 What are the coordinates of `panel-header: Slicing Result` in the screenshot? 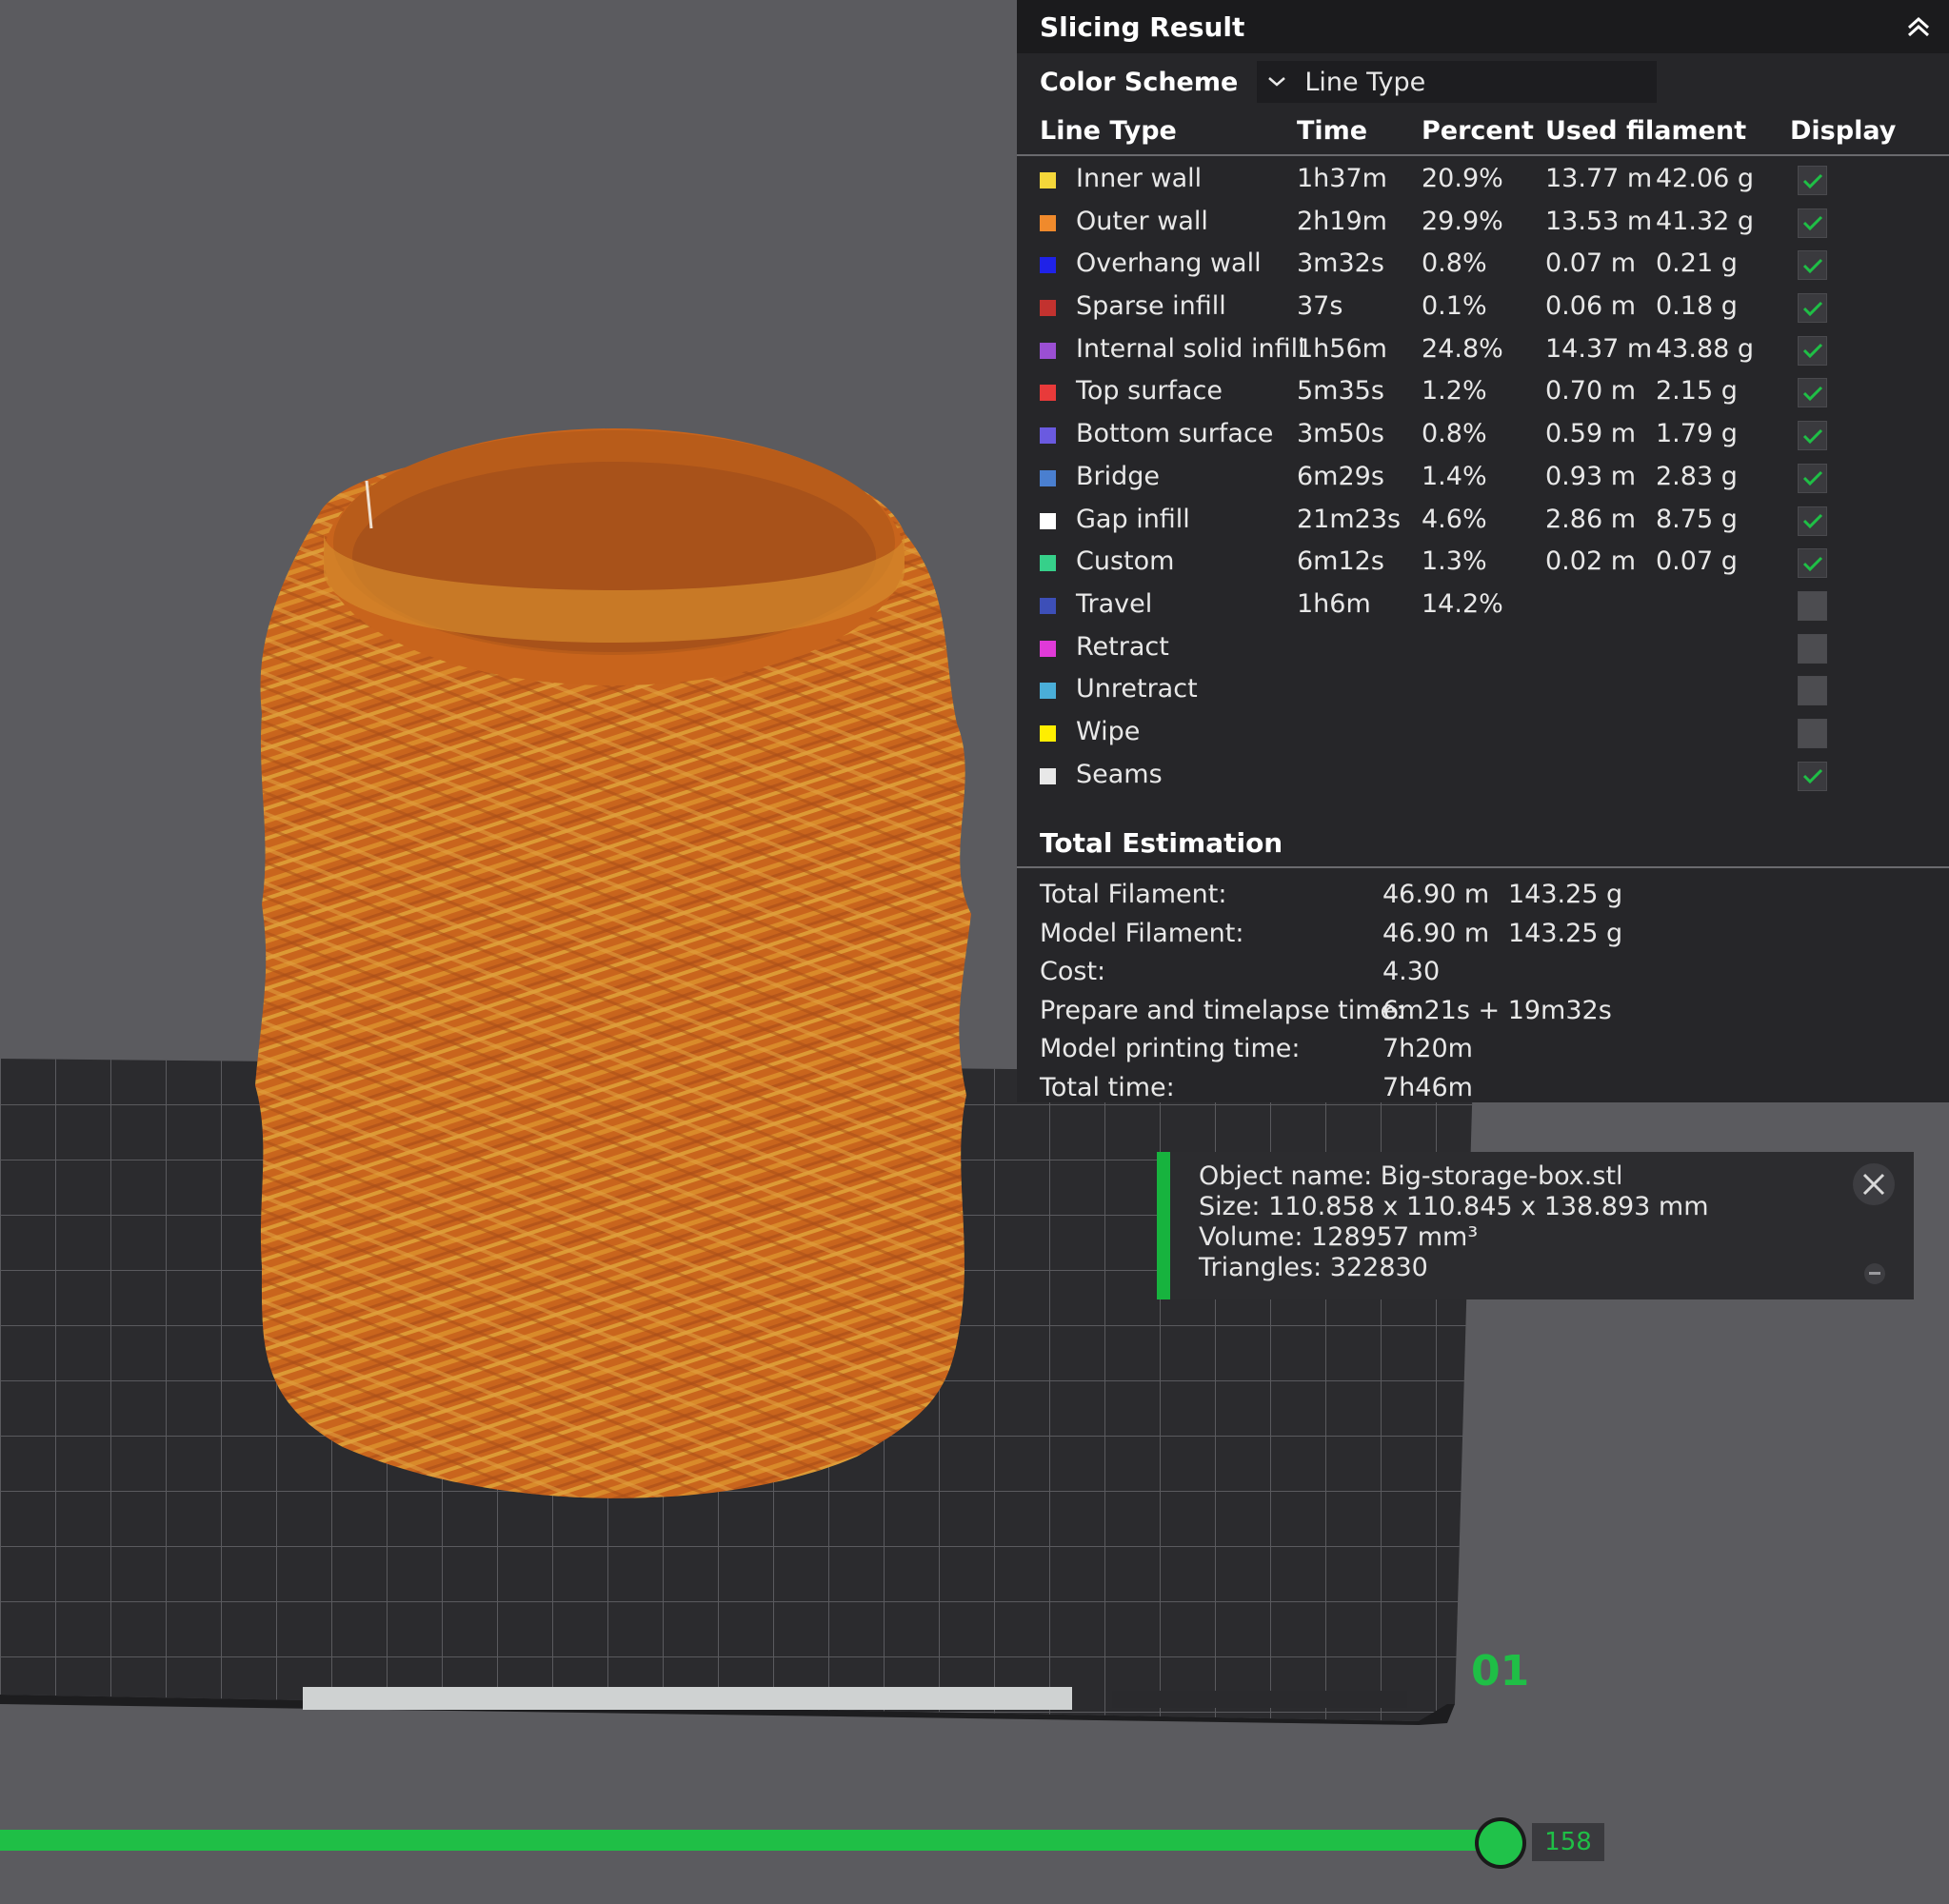 It's located at (1483, 26).